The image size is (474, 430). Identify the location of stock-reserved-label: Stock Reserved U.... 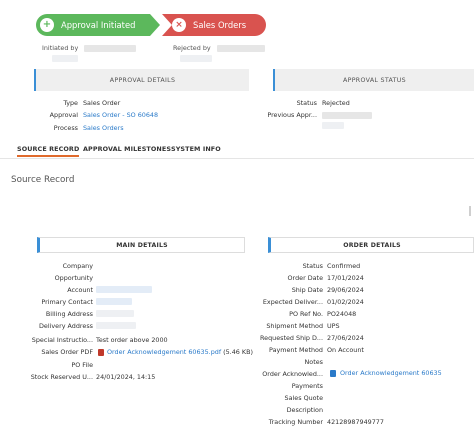
(61, 377).